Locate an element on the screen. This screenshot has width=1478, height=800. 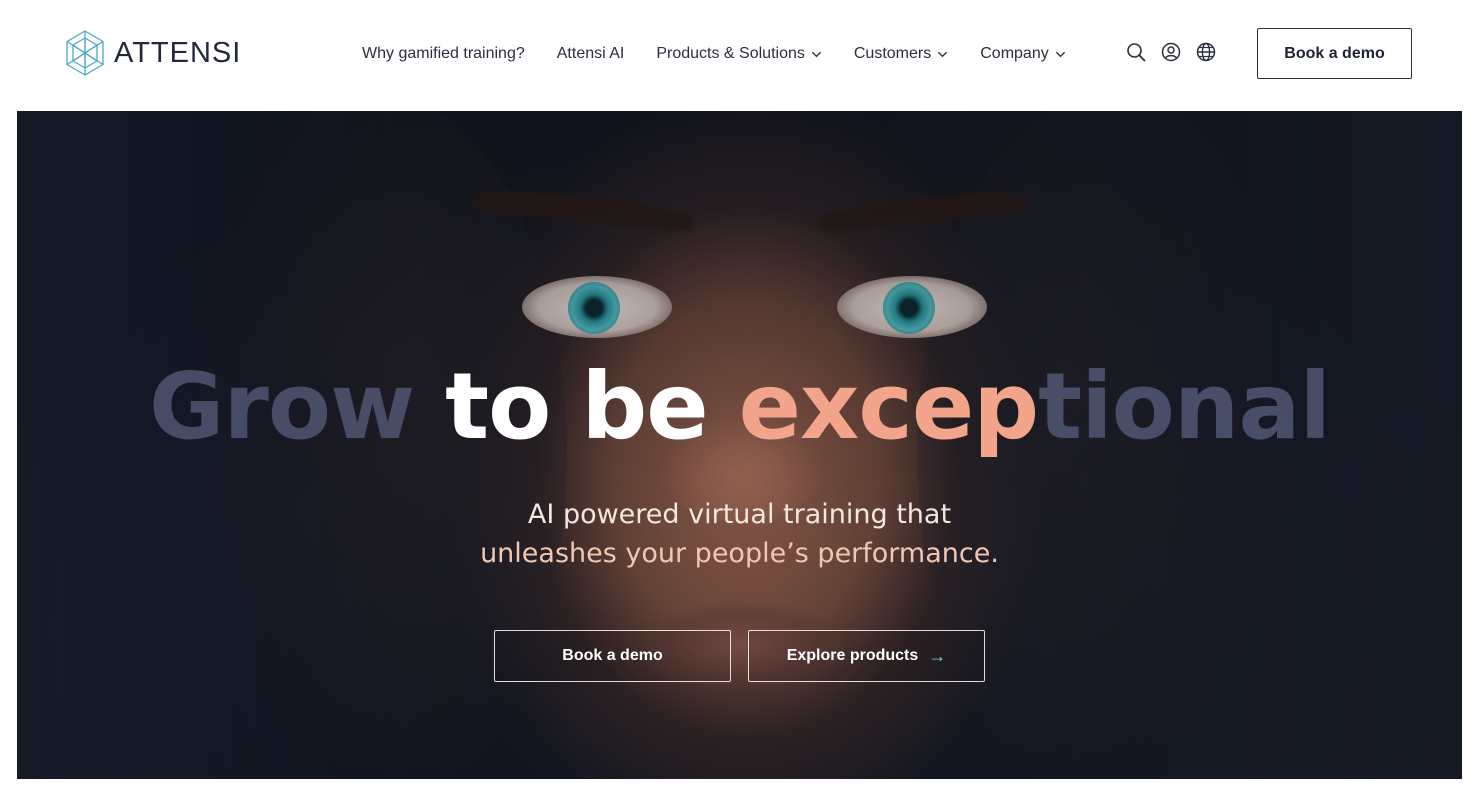
nav-item-why-gamified-training: Why gamified training? is located at coordinates (443, 54).